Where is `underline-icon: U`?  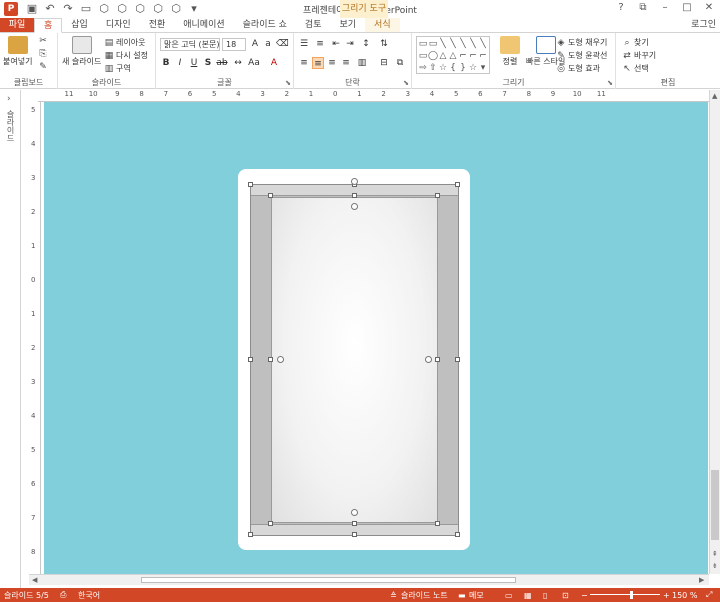
underline-icon: U is located at coordinates (194, 63).